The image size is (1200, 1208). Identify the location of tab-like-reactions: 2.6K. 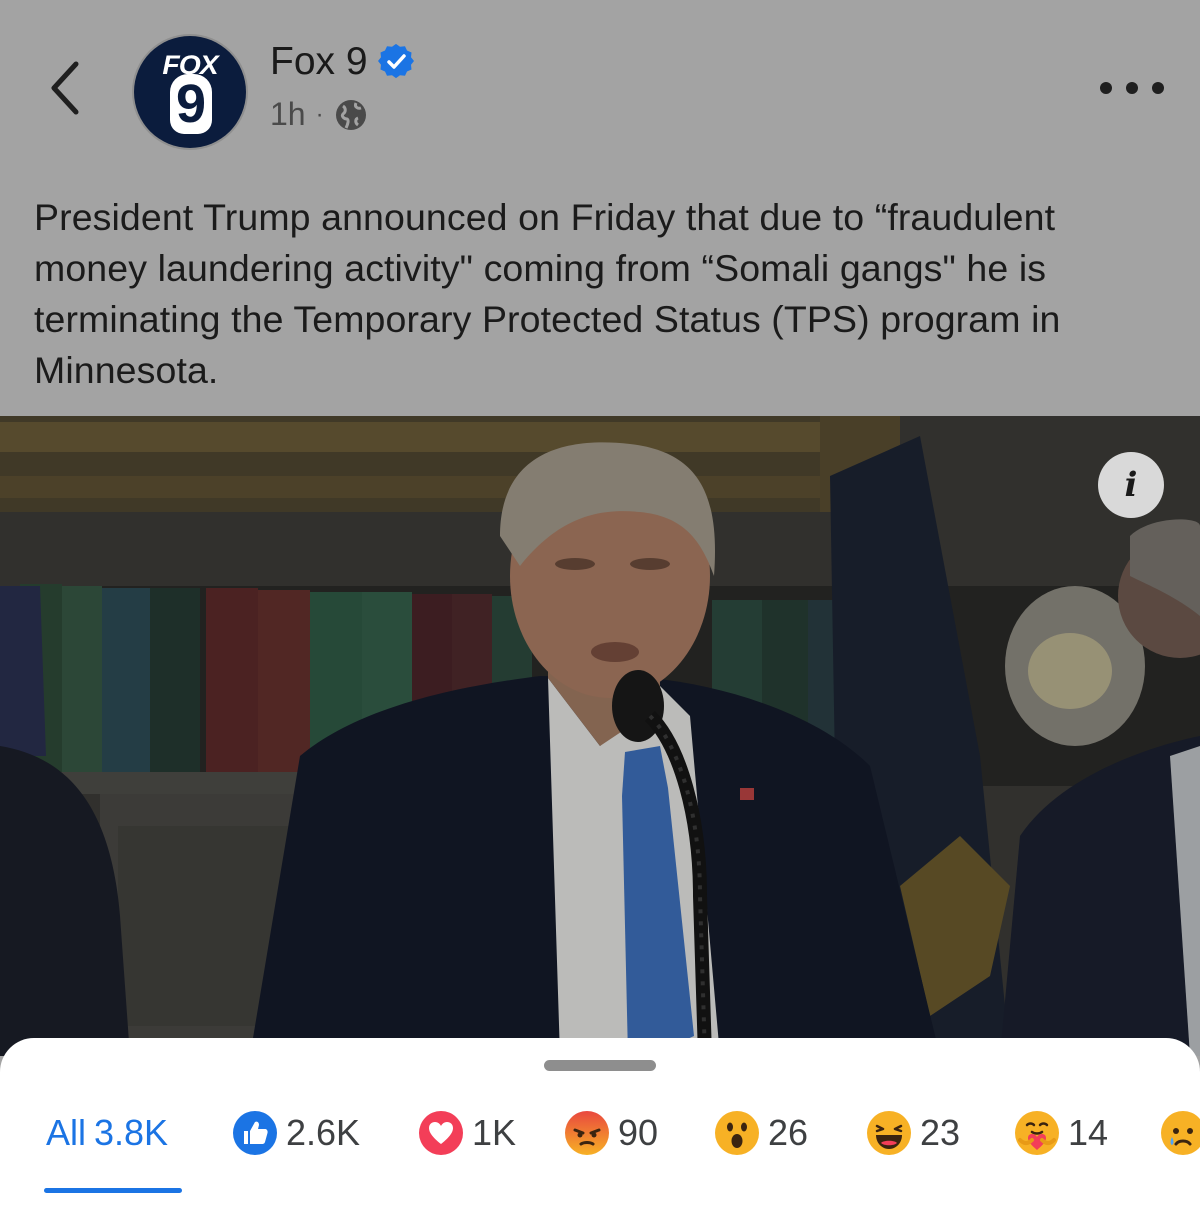
(296, 1133).